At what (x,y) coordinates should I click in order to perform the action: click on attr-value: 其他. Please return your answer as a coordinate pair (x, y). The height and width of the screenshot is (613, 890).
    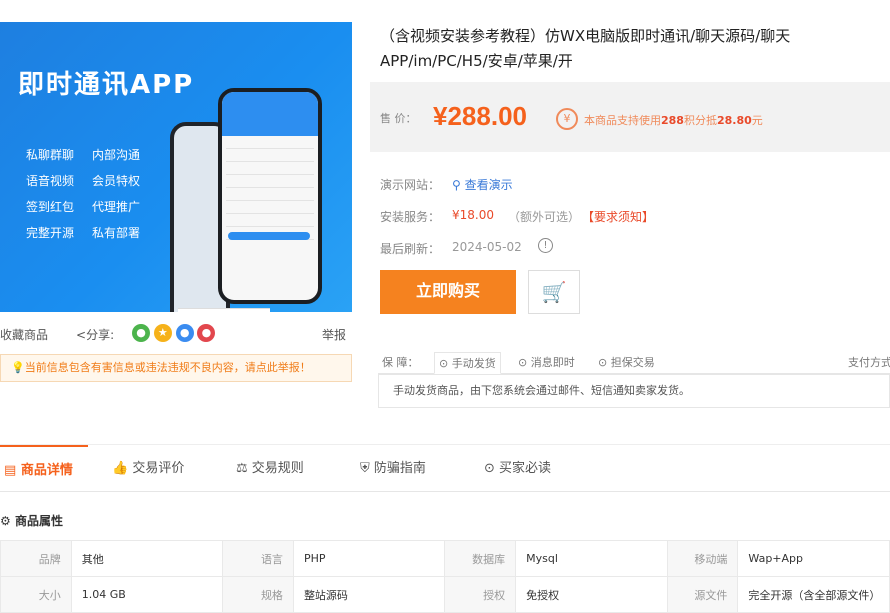
    Looking at the image, I should click on (147, 558).